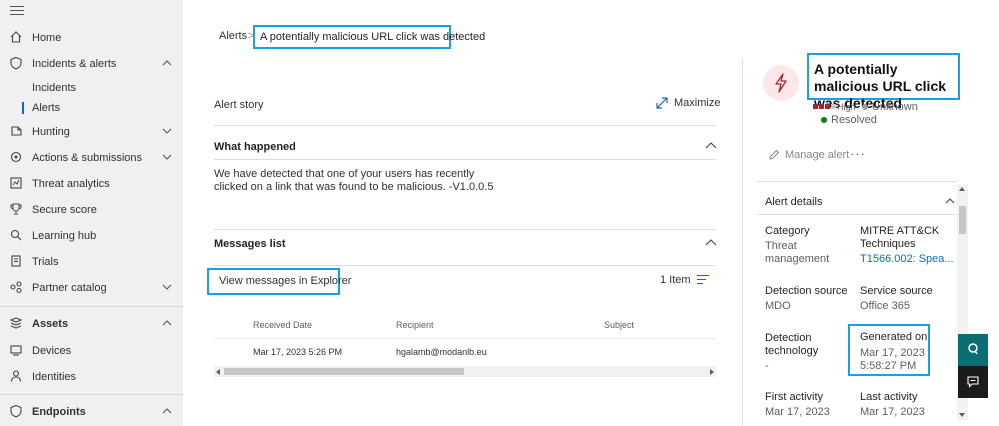 The height and width of the screenshot is (426, 999). I want to click on actions-icon, so click(16, 157).